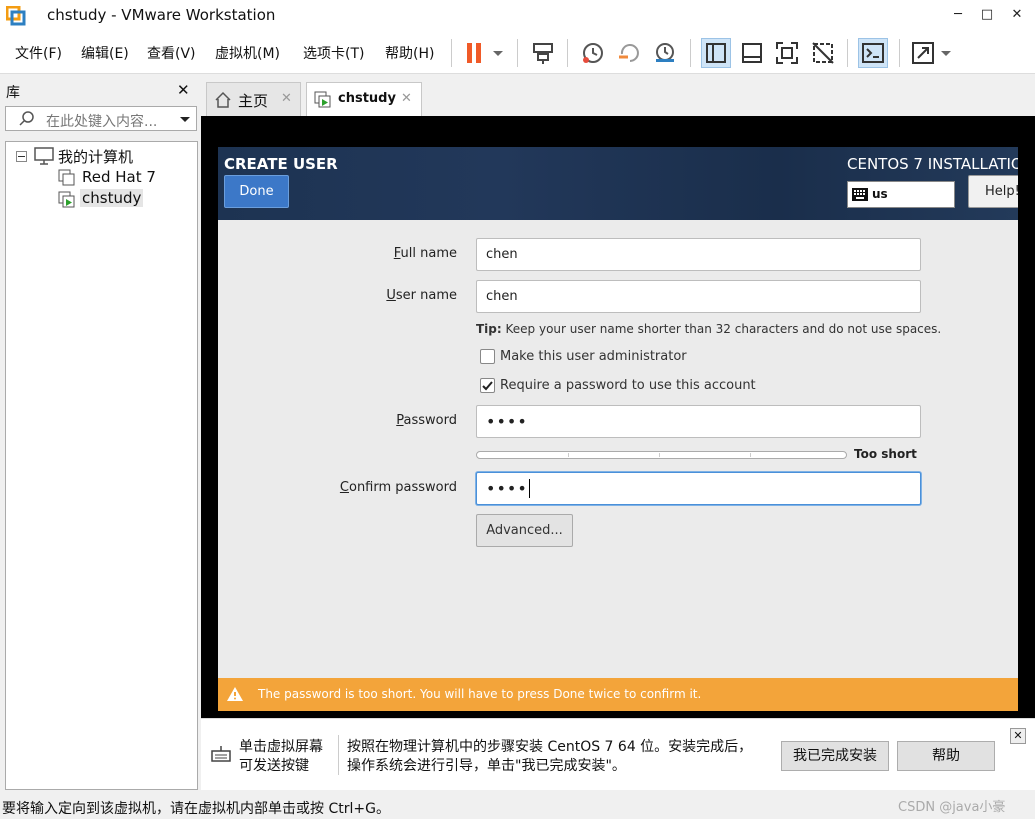  Describe the element at coordinates (425, 253) in the screenshot. I see `full-name-label: Full name` at that location.